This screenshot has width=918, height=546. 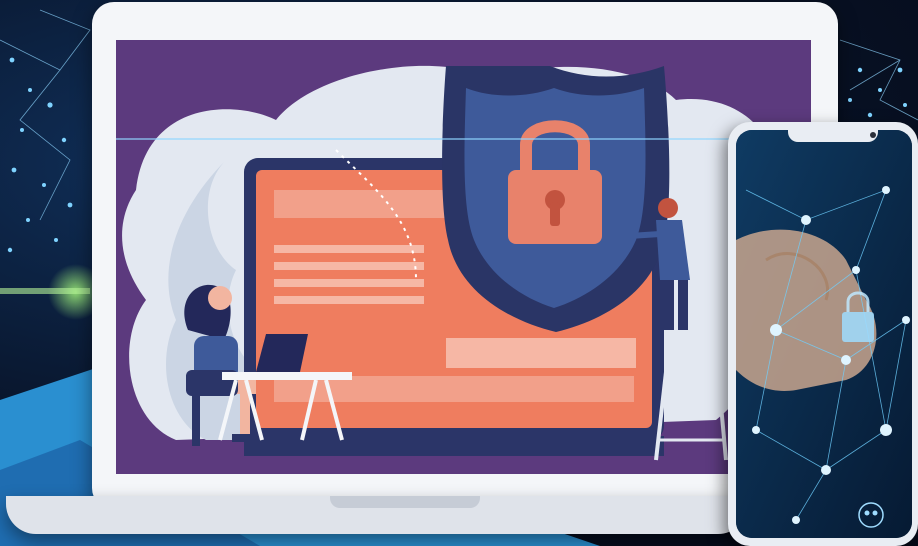 What do you see at coordinates (833, 136) in the screenshot?
I see `phone-notch` at bounding box center [833, 136].